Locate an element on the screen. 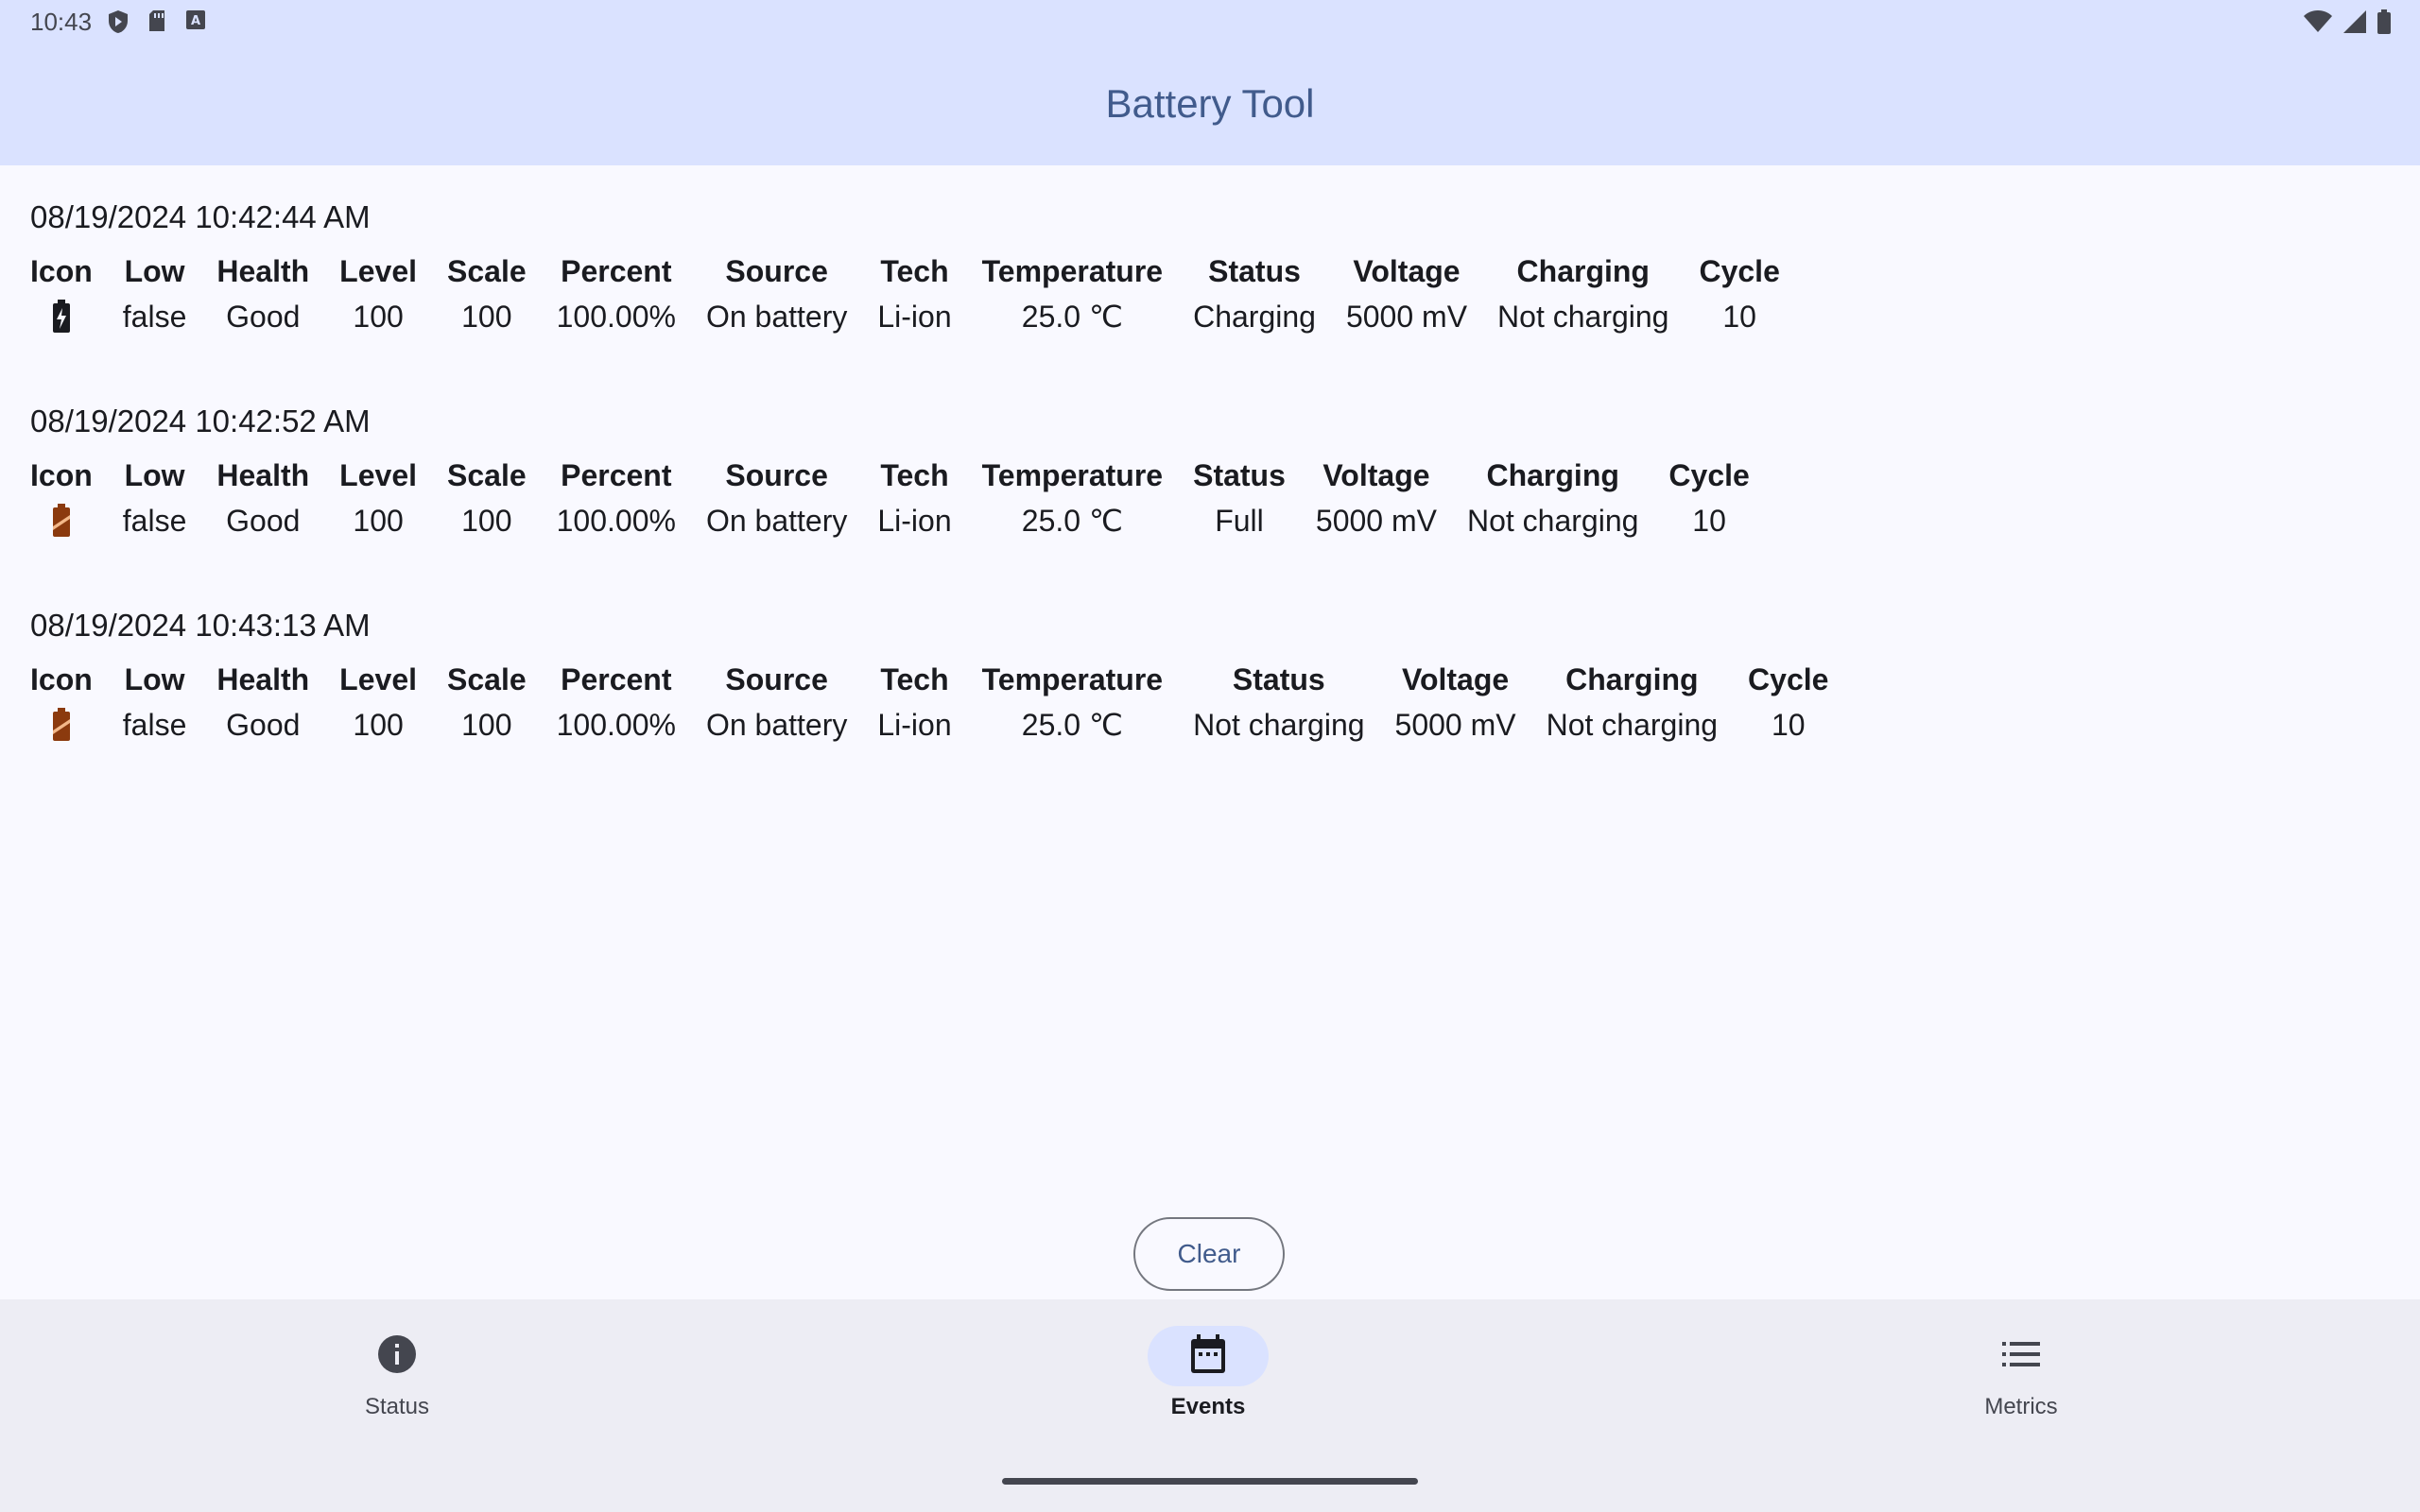  value-source: On battery is located at coordinates (776, 317).